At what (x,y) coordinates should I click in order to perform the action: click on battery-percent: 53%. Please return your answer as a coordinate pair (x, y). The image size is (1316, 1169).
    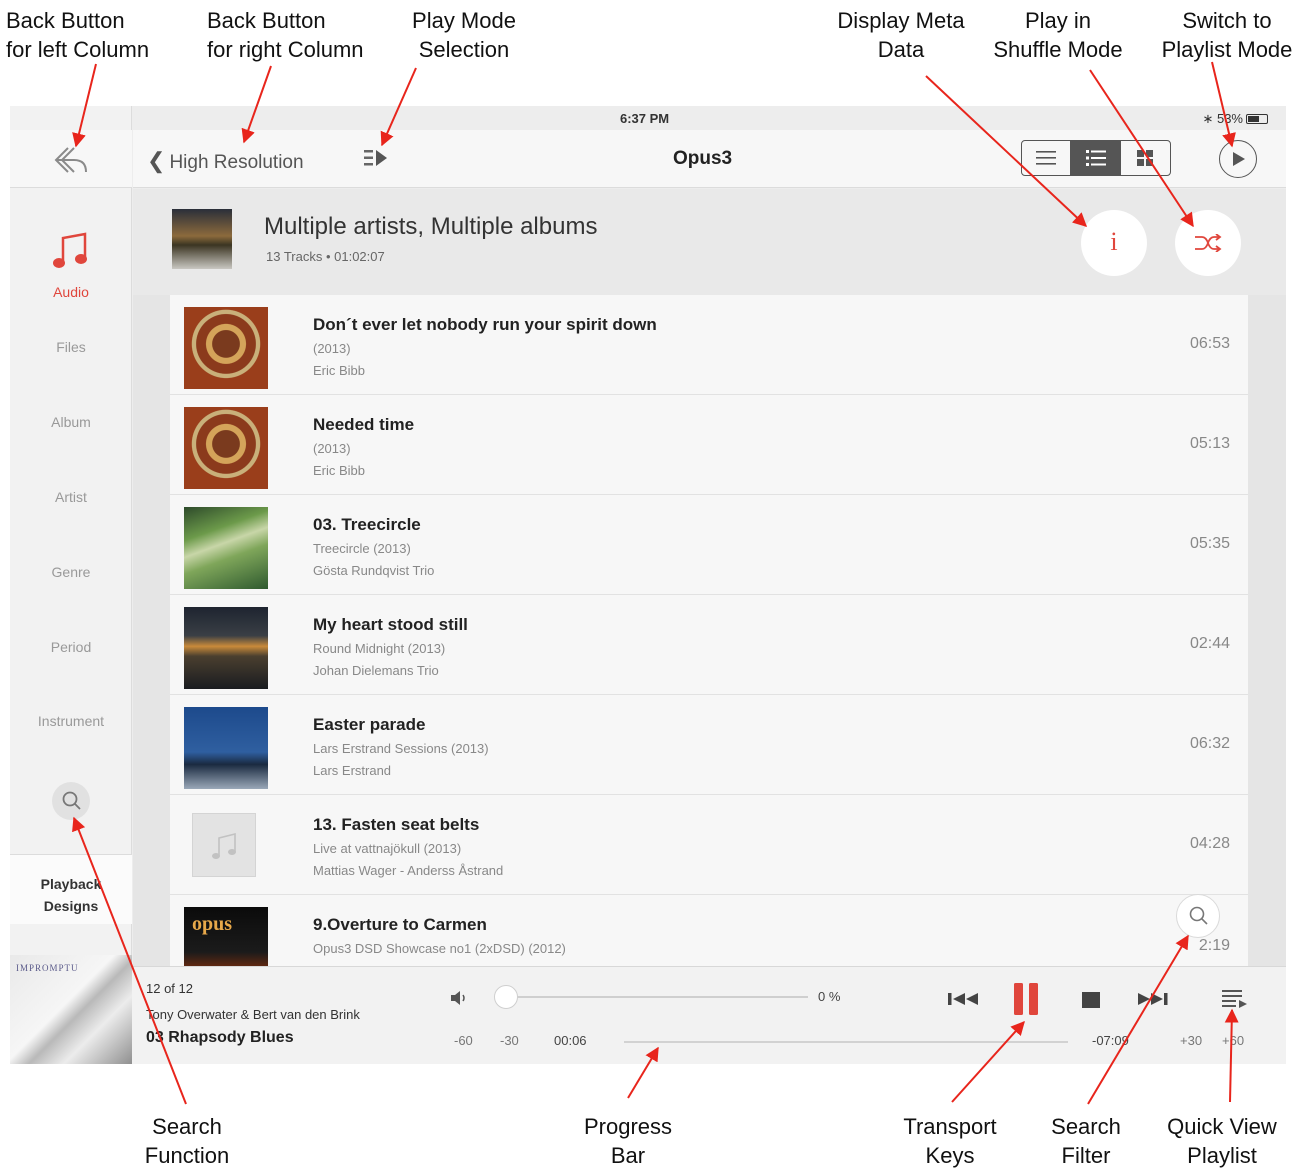
    Looking at the image, I should click on (1229, 118).